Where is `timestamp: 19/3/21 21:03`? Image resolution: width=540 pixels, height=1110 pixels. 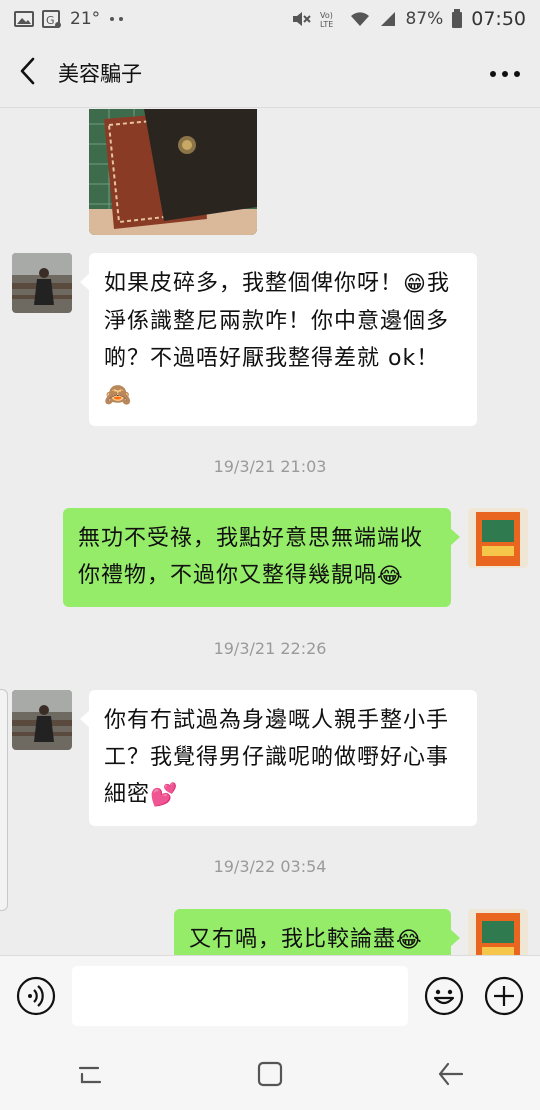
timestamp: 19/3/21 21:03 is located at coordinates (270, 466).